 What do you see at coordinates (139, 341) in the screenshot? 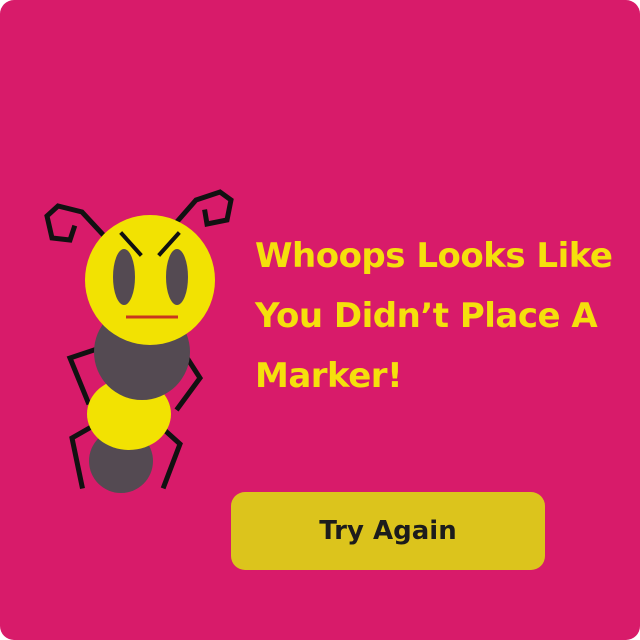
I see `angry-bee-icon` at bounding box center [139, 341].